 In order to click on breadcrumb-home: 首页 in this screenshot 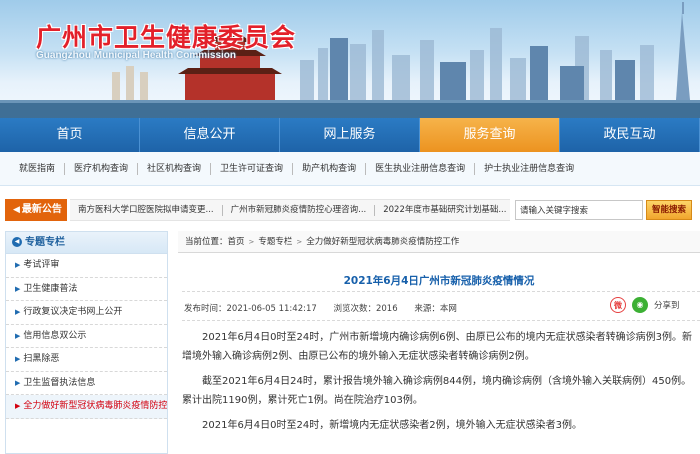, I will do `click(236, 242)`.